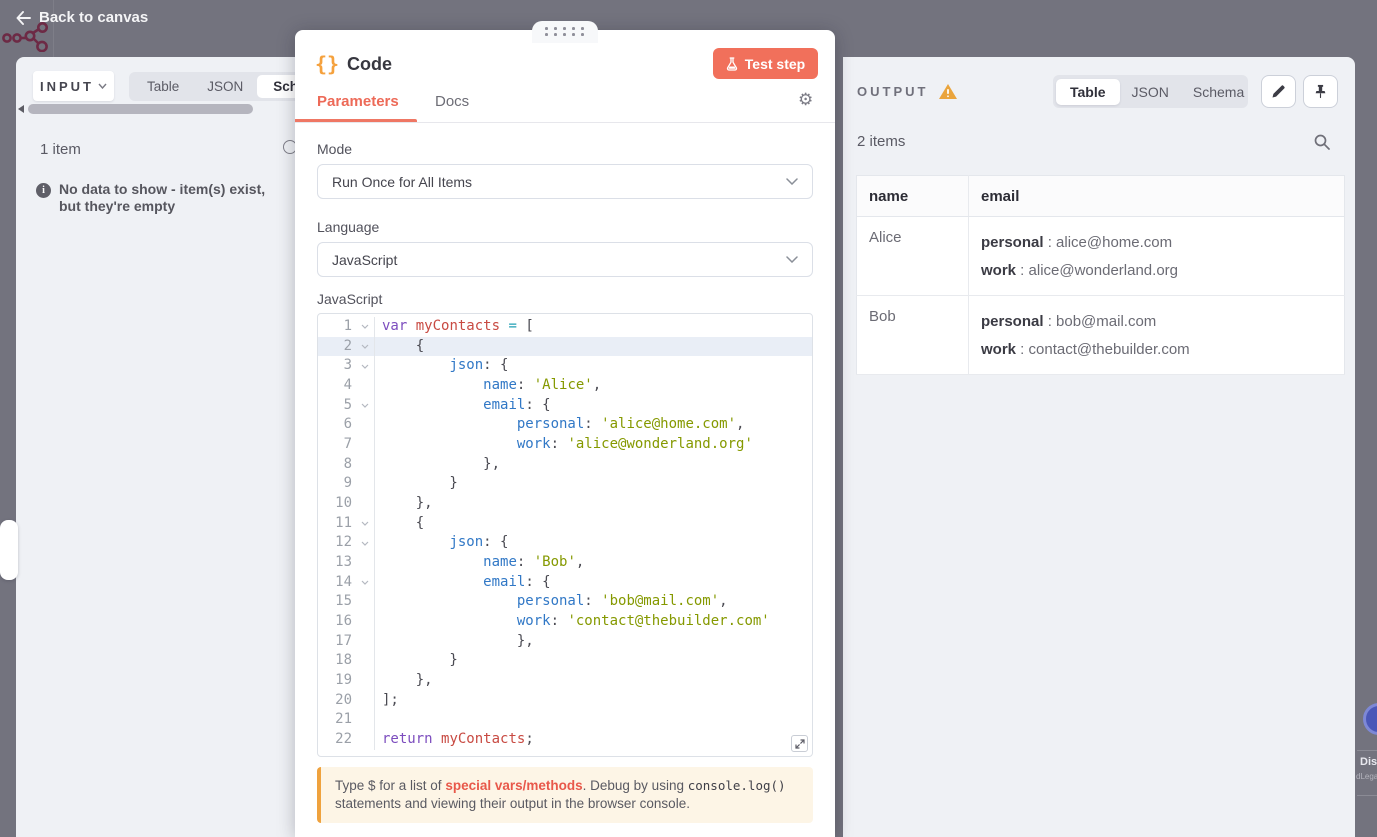 Image resolution: width=1377 pixels, height=837 pixels. What do you see at coordinates (643, 621) in the screenshot?
I see `code-line-content: work: 'contact@thebuilder.com'` at bounding box center [643, 621].